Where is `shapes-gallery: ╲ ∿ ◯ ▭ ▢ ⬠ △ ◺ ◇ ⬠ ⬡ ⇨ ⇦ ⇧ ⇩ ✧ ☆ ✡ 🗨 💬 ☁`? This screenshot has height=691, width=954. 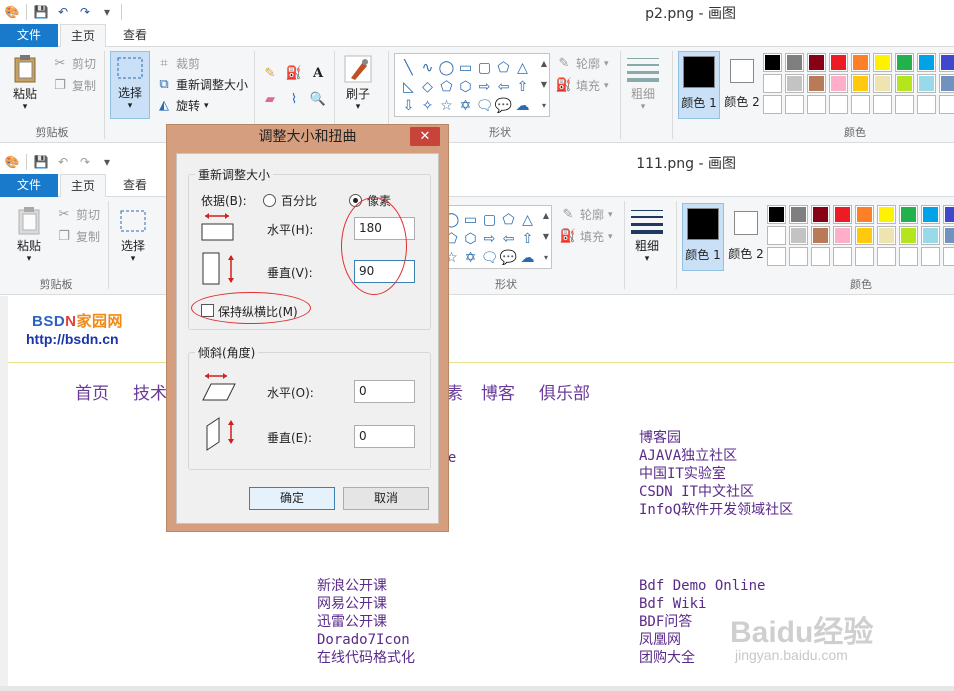 shapes-gallery: ╲ ∿ ◯ ▭ ▢ ⬠ △ ◺ ◇ ⬠ ⬡ ⇨ ⇦ ⇧ ⇩ ✧ ☆ ✡ 🗨 💬 ☁ is located at coordinates (472, 85).